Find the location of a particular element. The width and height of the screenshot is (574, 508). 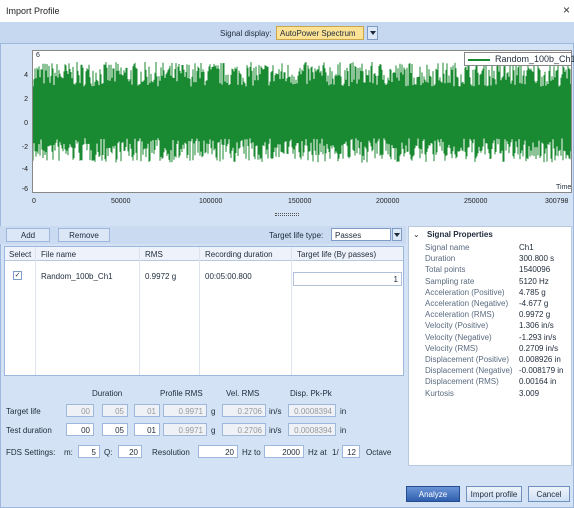

target-life-type-select: Passes is located at coordinates (361, 234).